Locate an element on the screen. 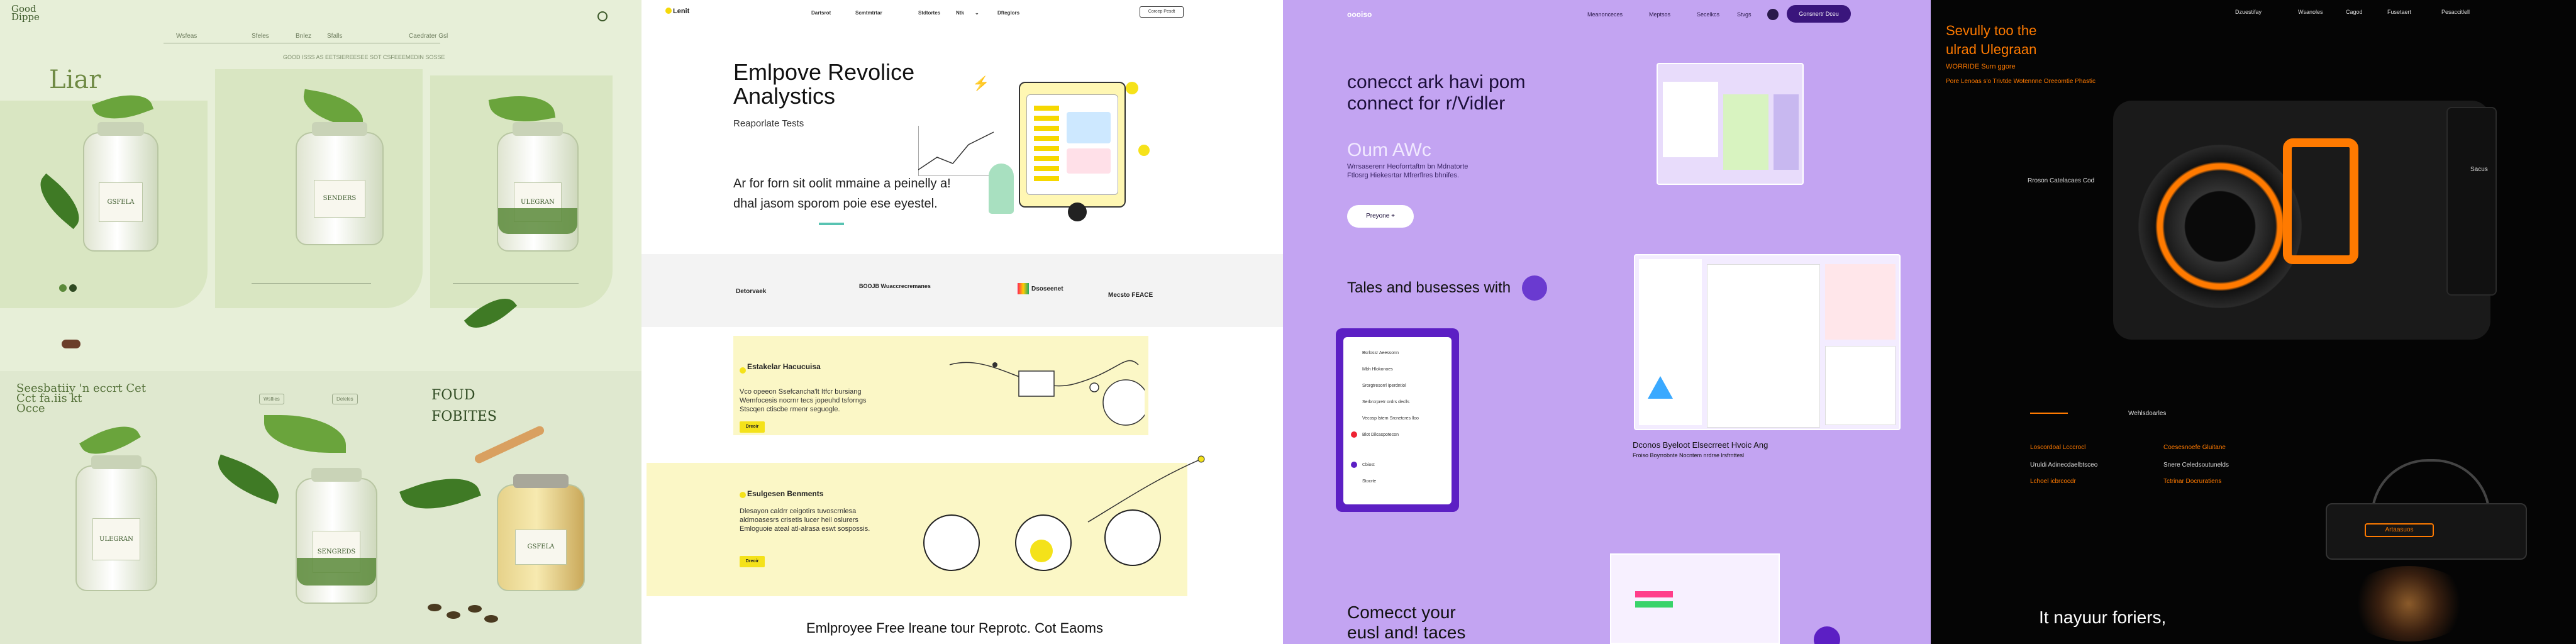 This screenshot has height=644, width=2576. progress-bar-green is located at coordinates (1654, 604).